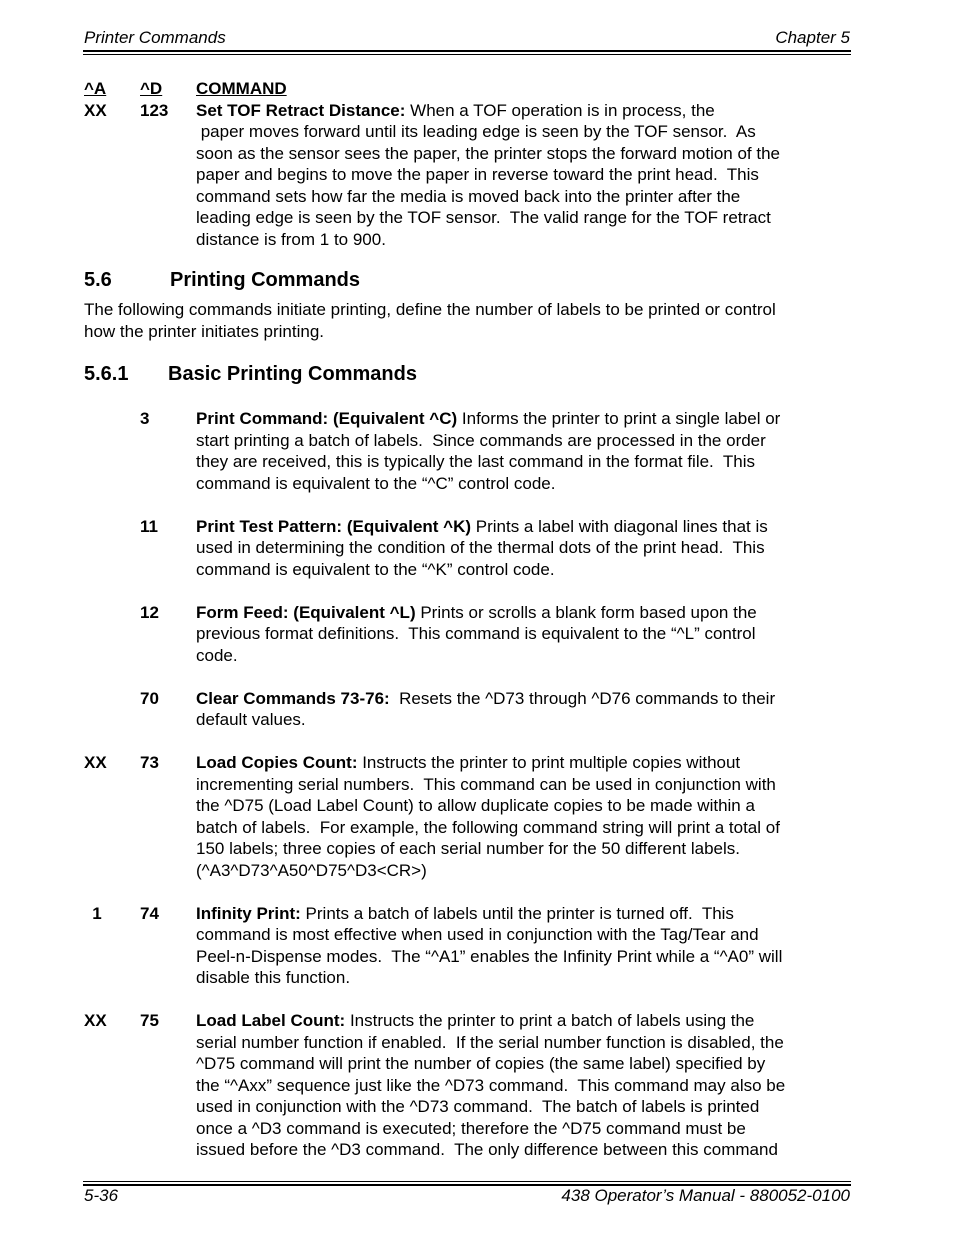 Image resolution: width=954 pixels, height=1235 pixels. What do you see at coordinates (301, 110) in the screenshot?
I see `command-title: Set TOF Retract Distance:` at bounding box center [301, 110].